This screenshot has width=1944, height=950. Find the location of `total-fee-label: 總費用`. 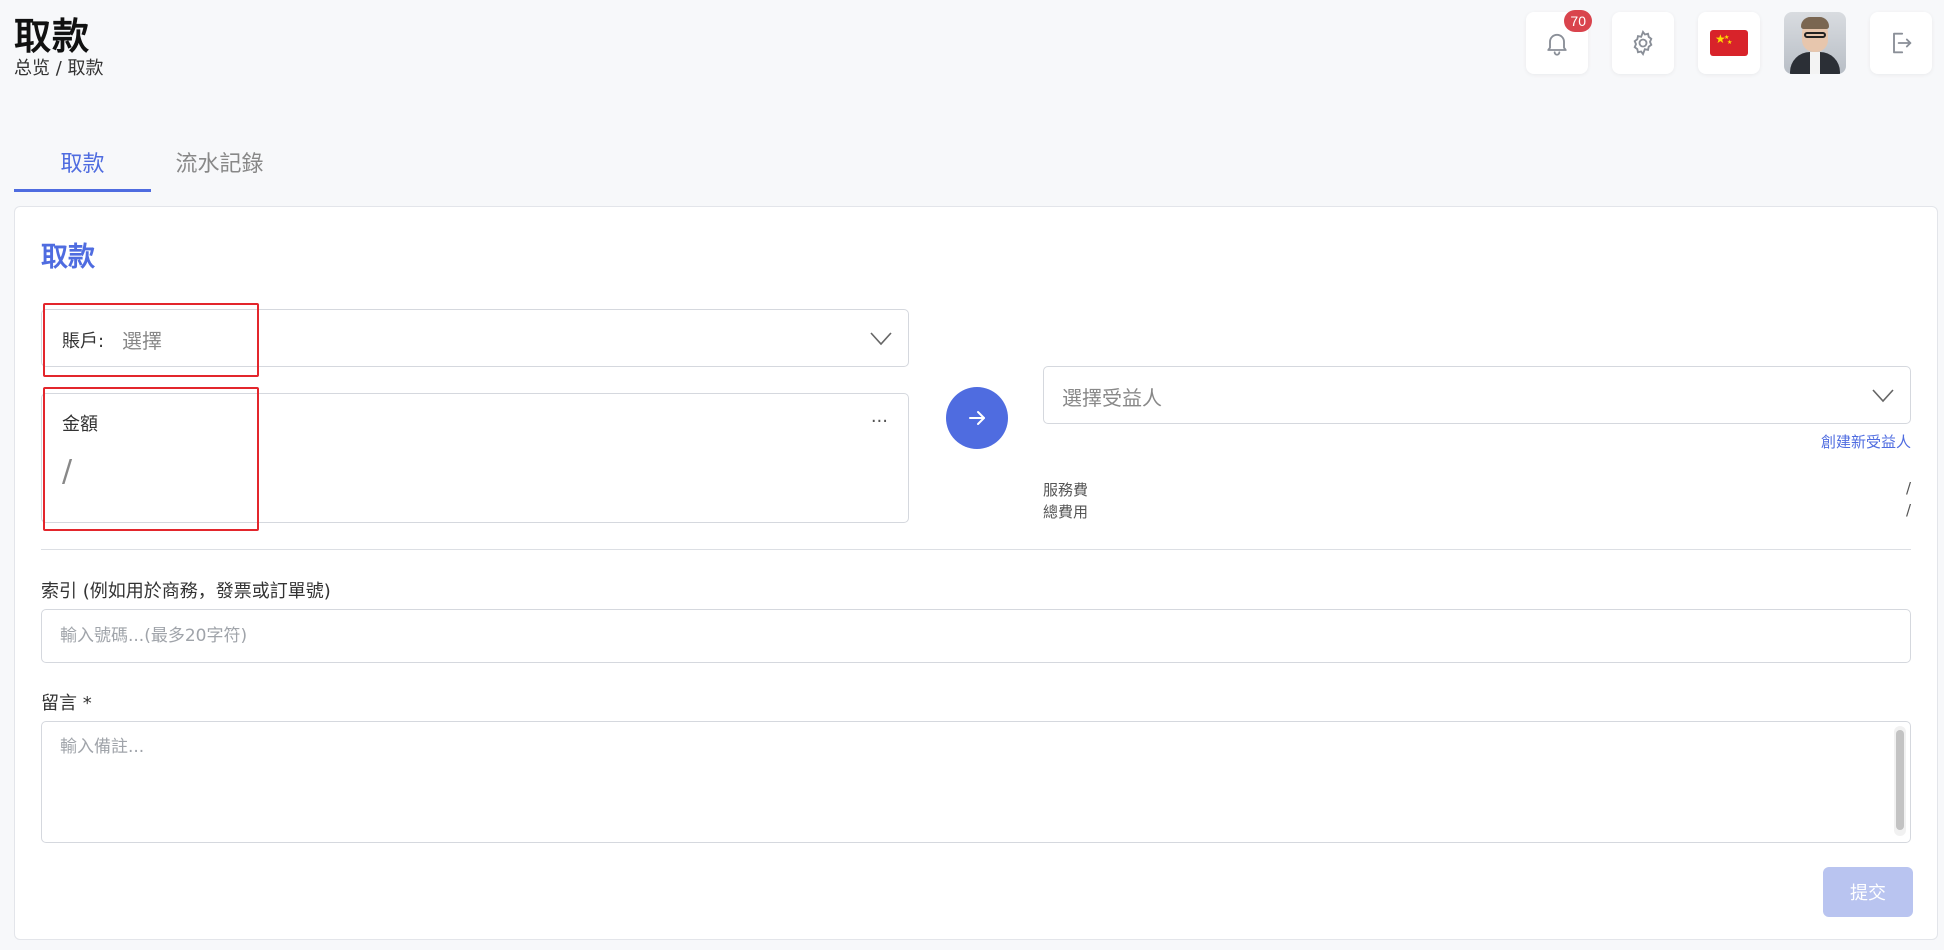

total-fee-label: 總費用 is located at coordinates (1066, 512).